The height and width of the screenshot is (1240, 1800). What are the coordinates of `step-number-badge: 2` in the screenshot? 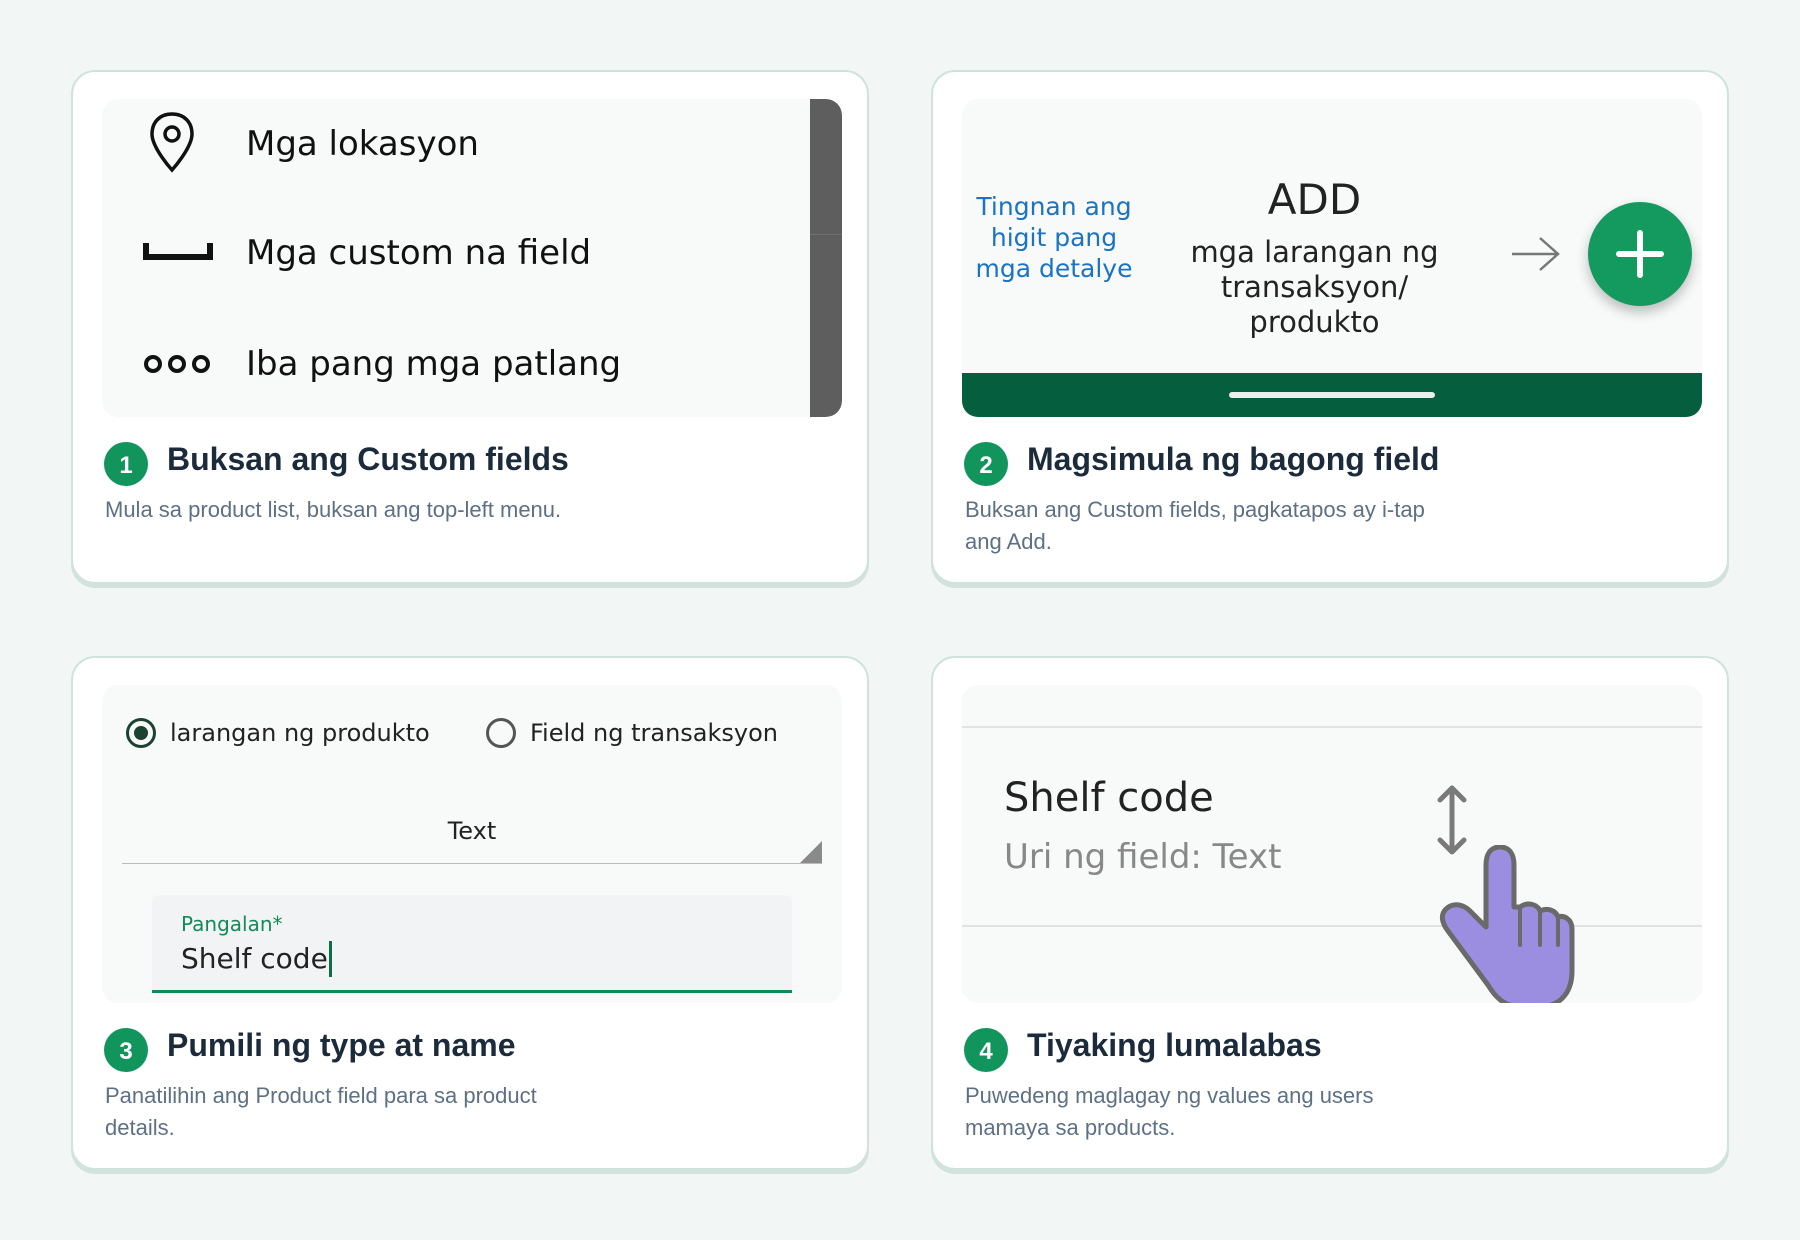 It's located at (986, 464).